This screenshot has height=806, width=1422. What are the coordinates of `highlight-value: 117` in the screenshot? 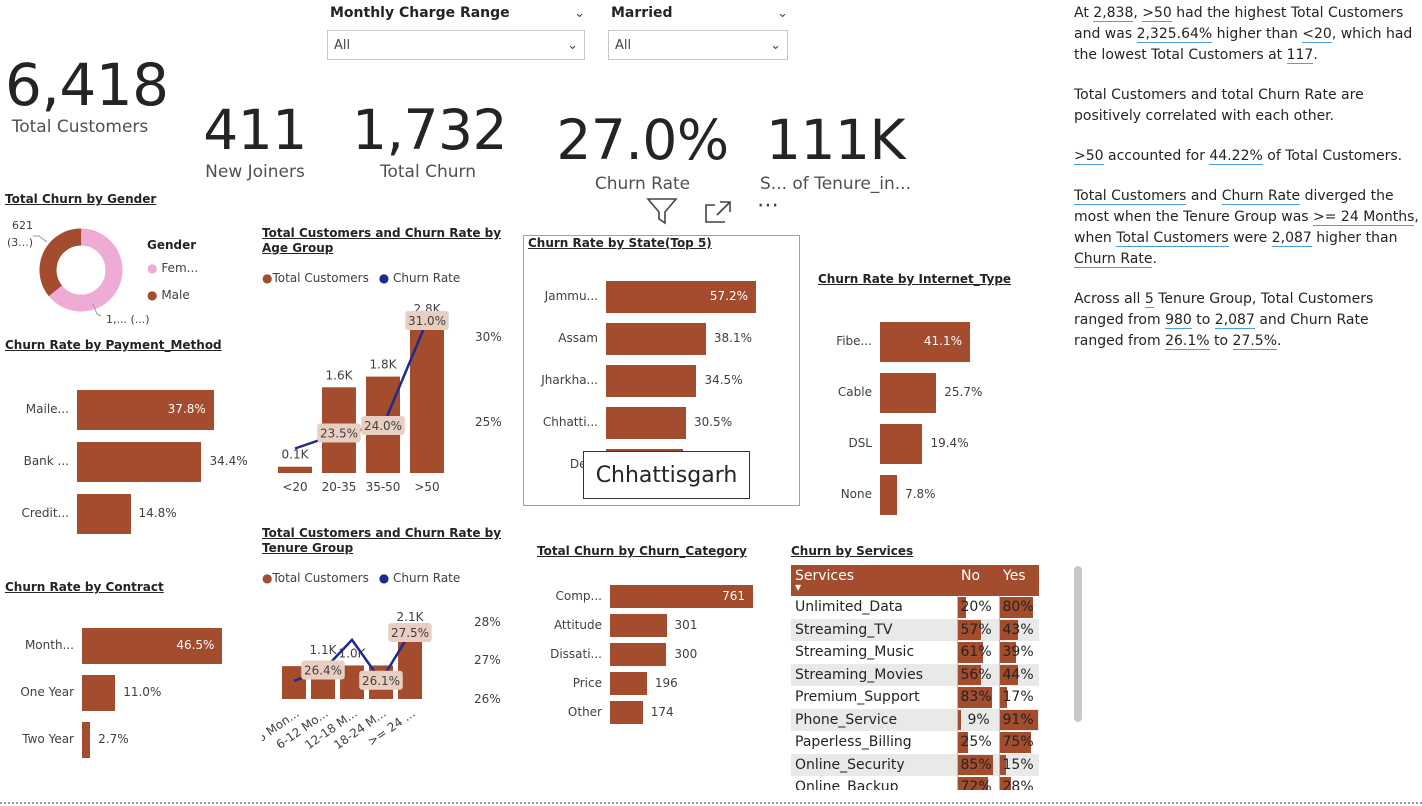 It's located at (1300, 55).